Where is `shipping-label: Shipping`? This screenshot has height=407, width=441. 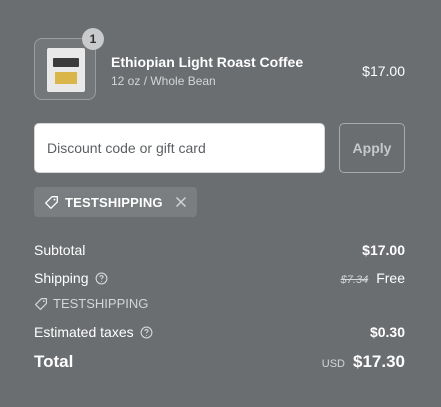
shipping-label: Shipping is located at coordinates (61, 278).